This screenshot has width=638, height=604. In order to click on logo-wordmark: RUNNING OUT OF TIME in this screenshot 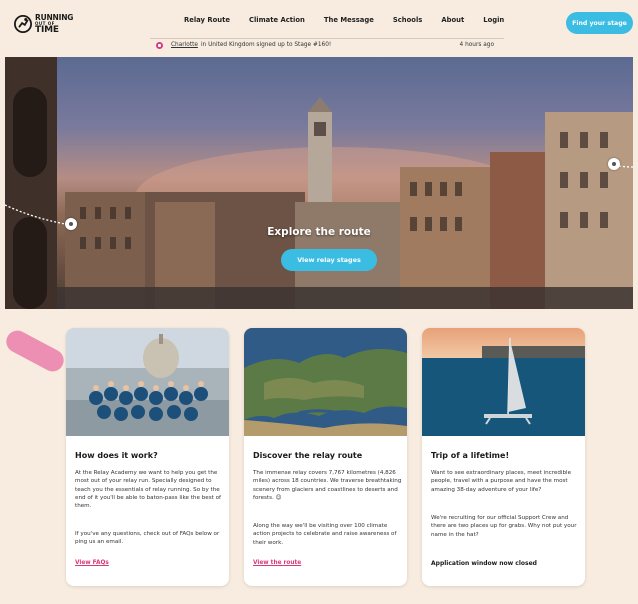, I will do `click(54, 23)`.